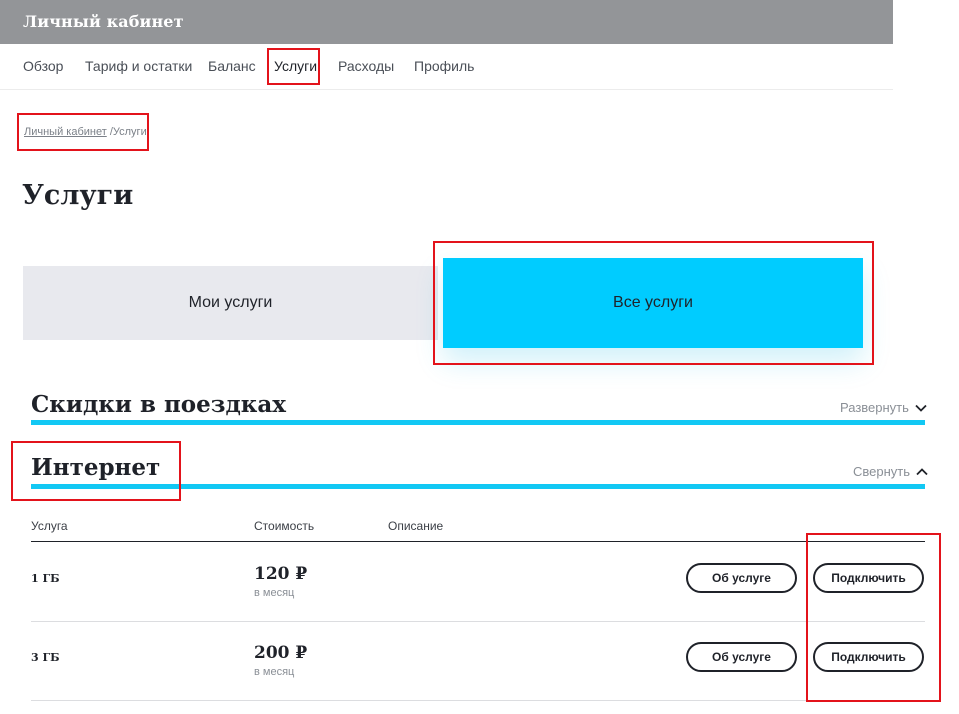 This screenshot has width=959, height=714. I want to click on table-header-rule, so click(478, 541).